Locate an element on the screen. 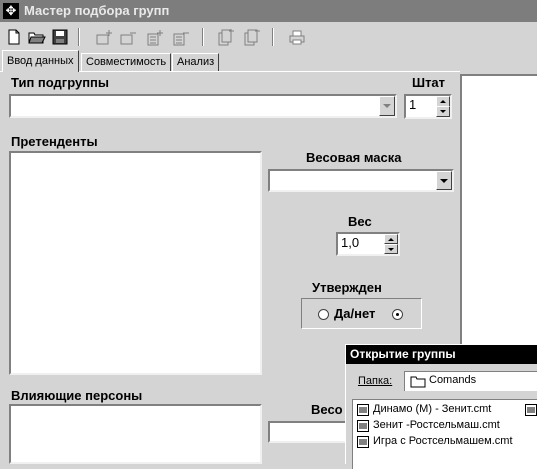 The width and height of the screenshot is (537, 469). weight-label: Вес is located at coordinates (360, 221).